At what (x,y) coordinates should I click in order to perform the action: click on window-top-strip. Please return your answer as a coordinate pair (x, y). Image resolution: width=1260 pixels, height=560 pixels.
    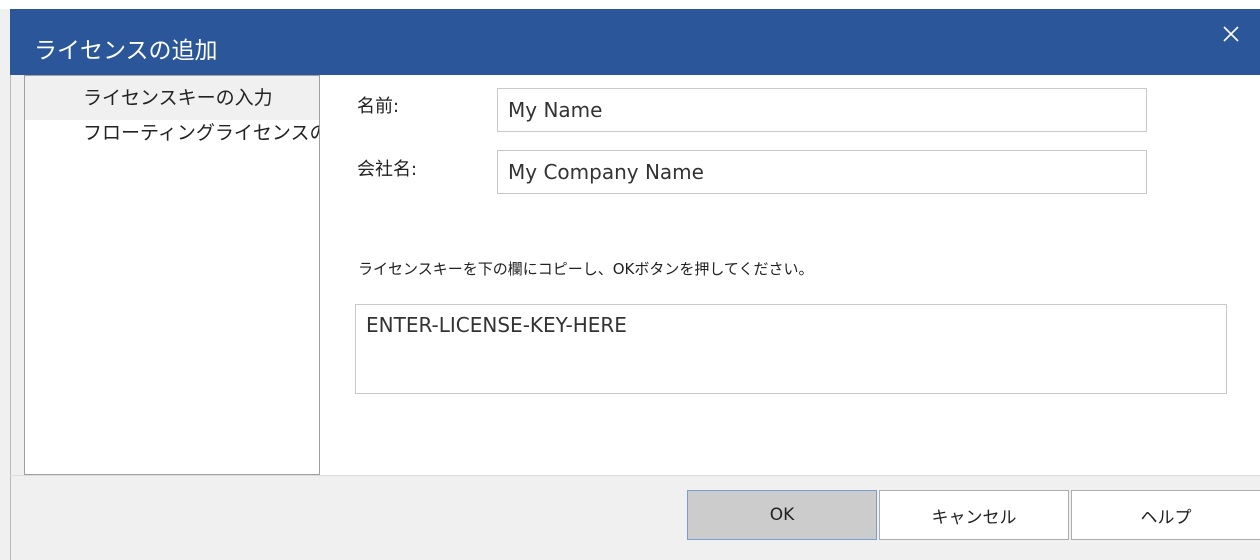
    Looking at the image, I should click on (630, 4).